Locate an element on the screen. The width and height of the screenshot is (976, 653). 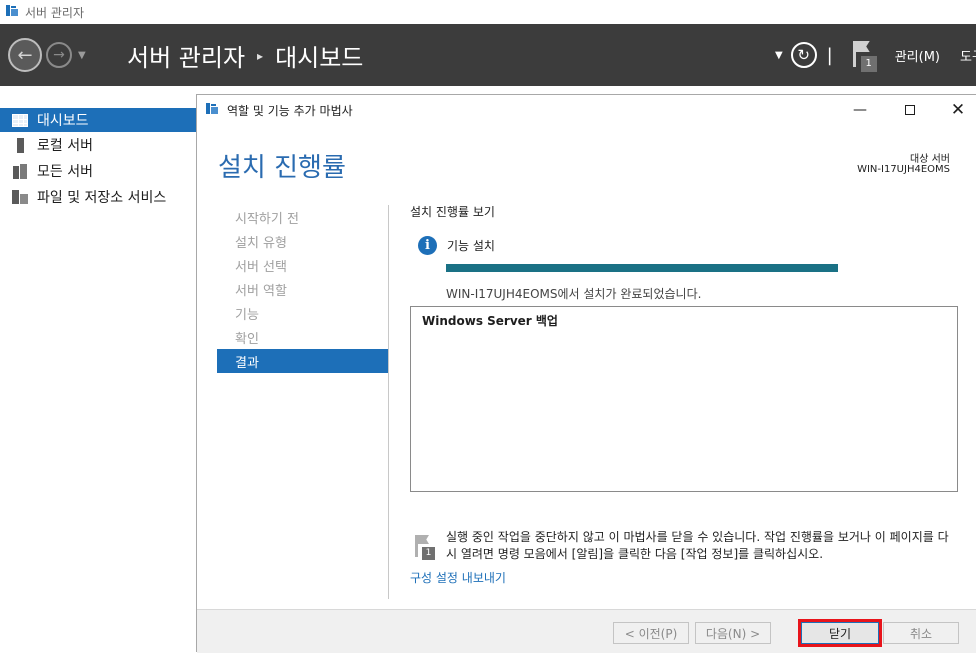
close-icon: ✕ is located at coordinates (955, 110).